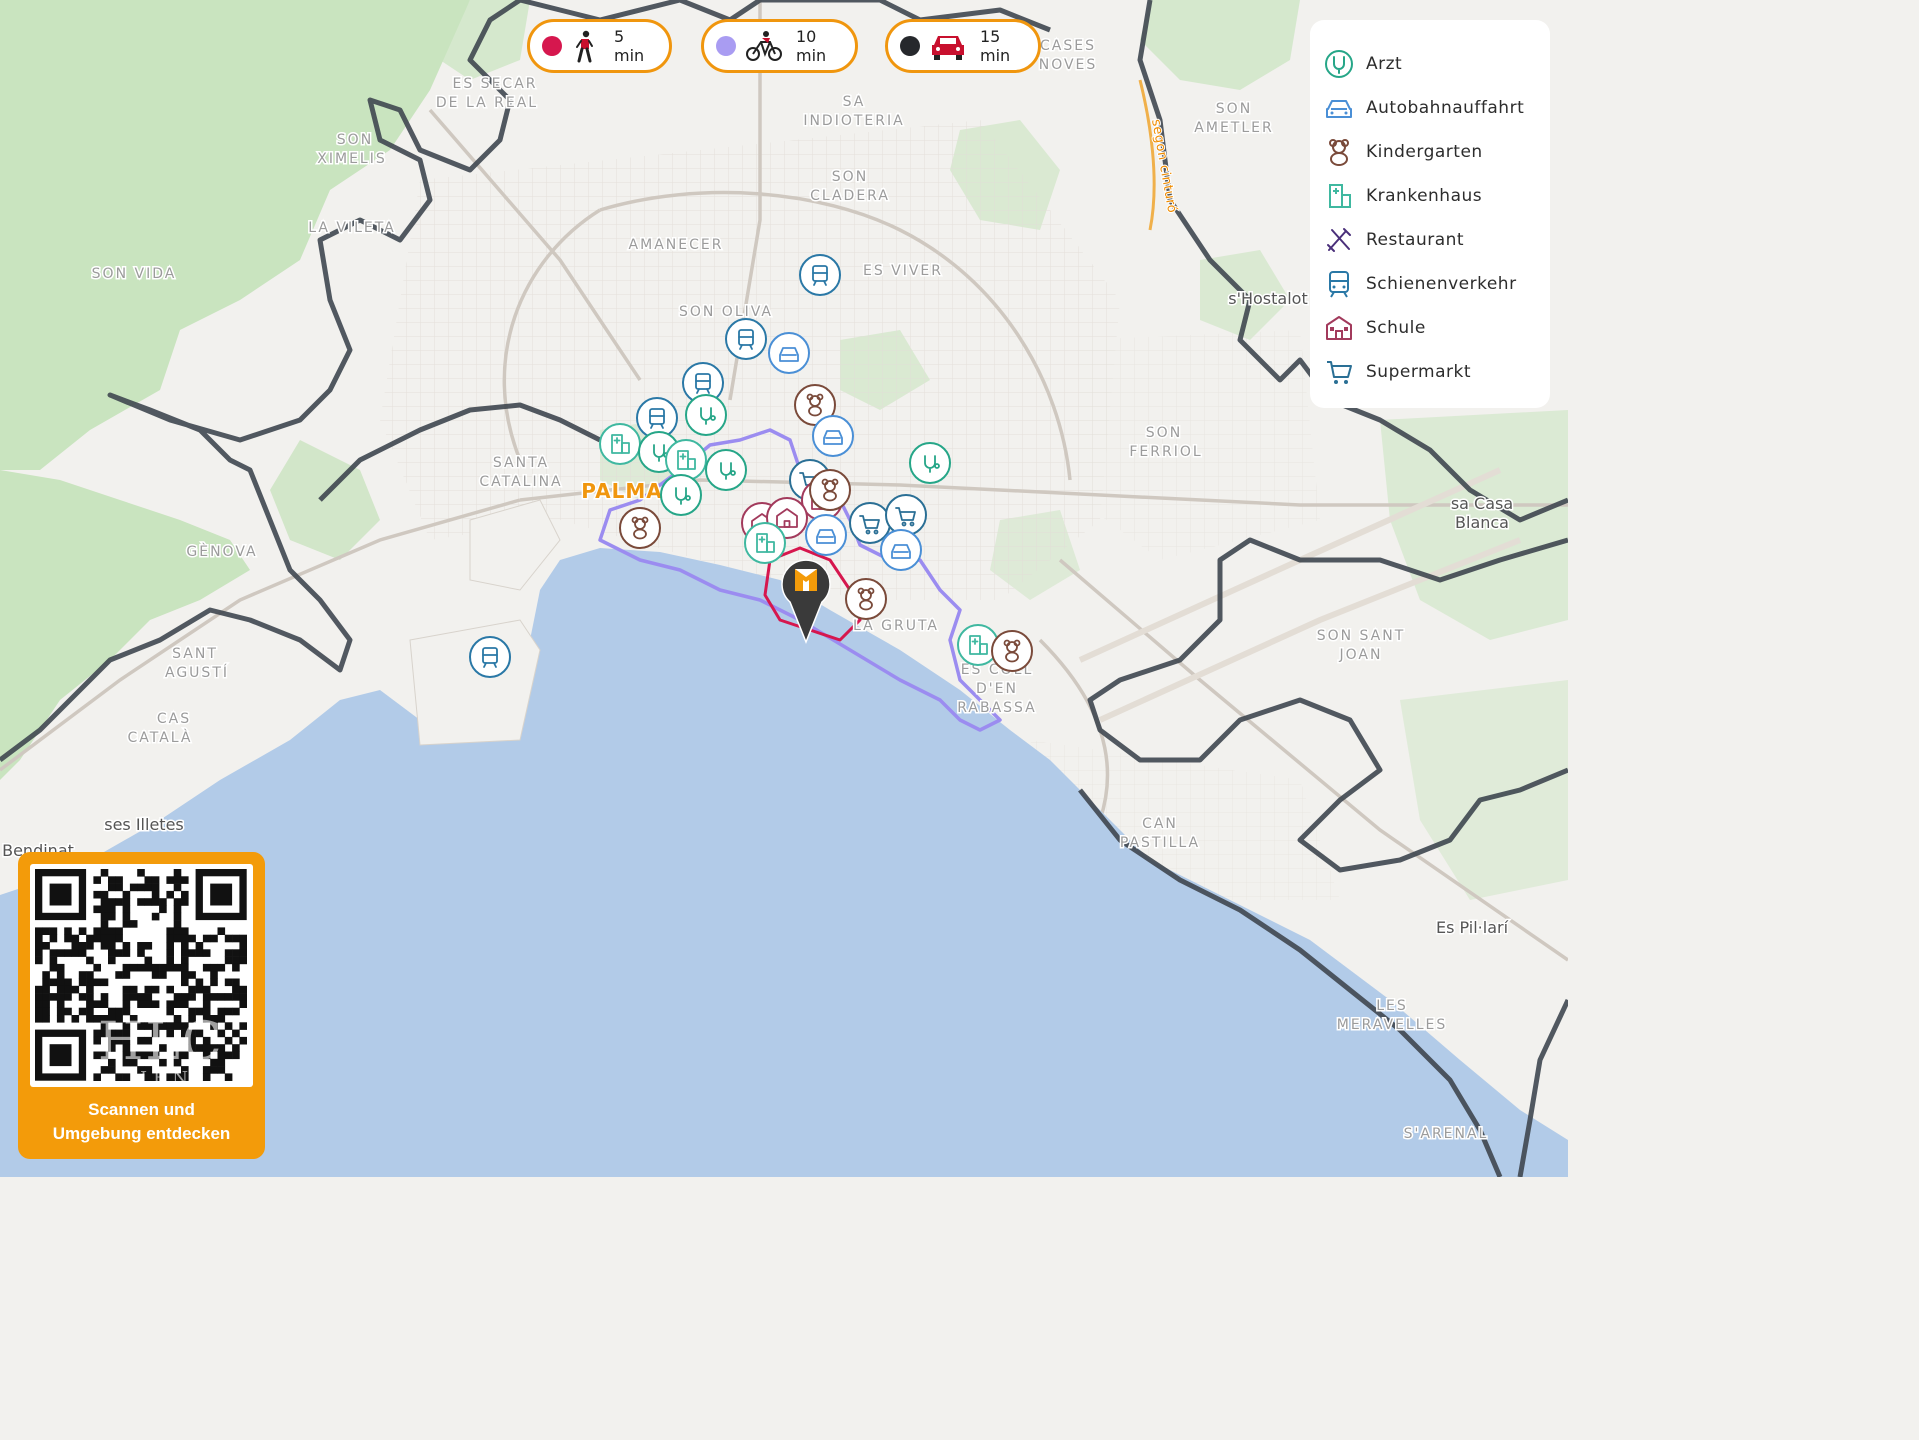 This screenshot has width=1919, height=1440. I want to click on hospital-icon, so click(1340, 196).